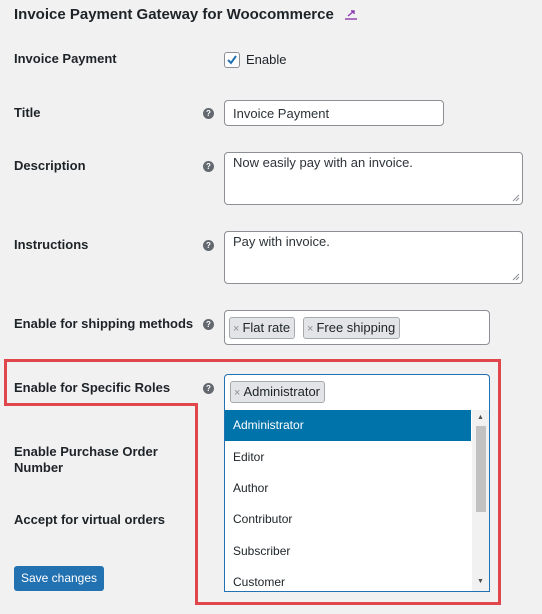 This screenshot has height=614, width=542. I want to click on page-title: Invoice Payment Gateway for Woocommerce, so click(186, 14).